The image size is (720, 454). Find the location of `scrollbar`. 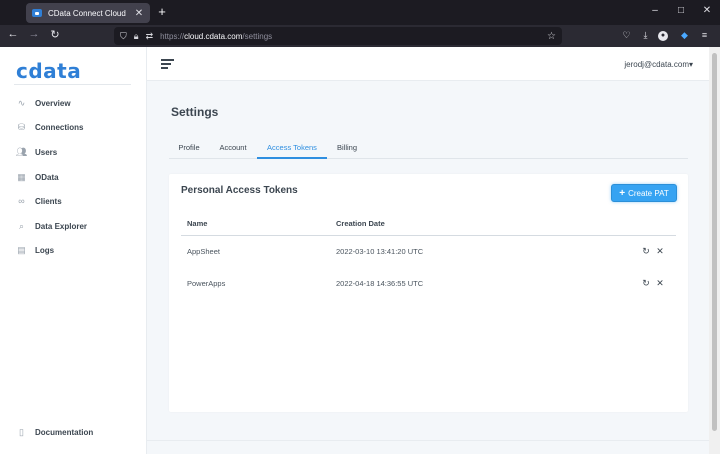

scrollbar is located at coordinates (714, 250).